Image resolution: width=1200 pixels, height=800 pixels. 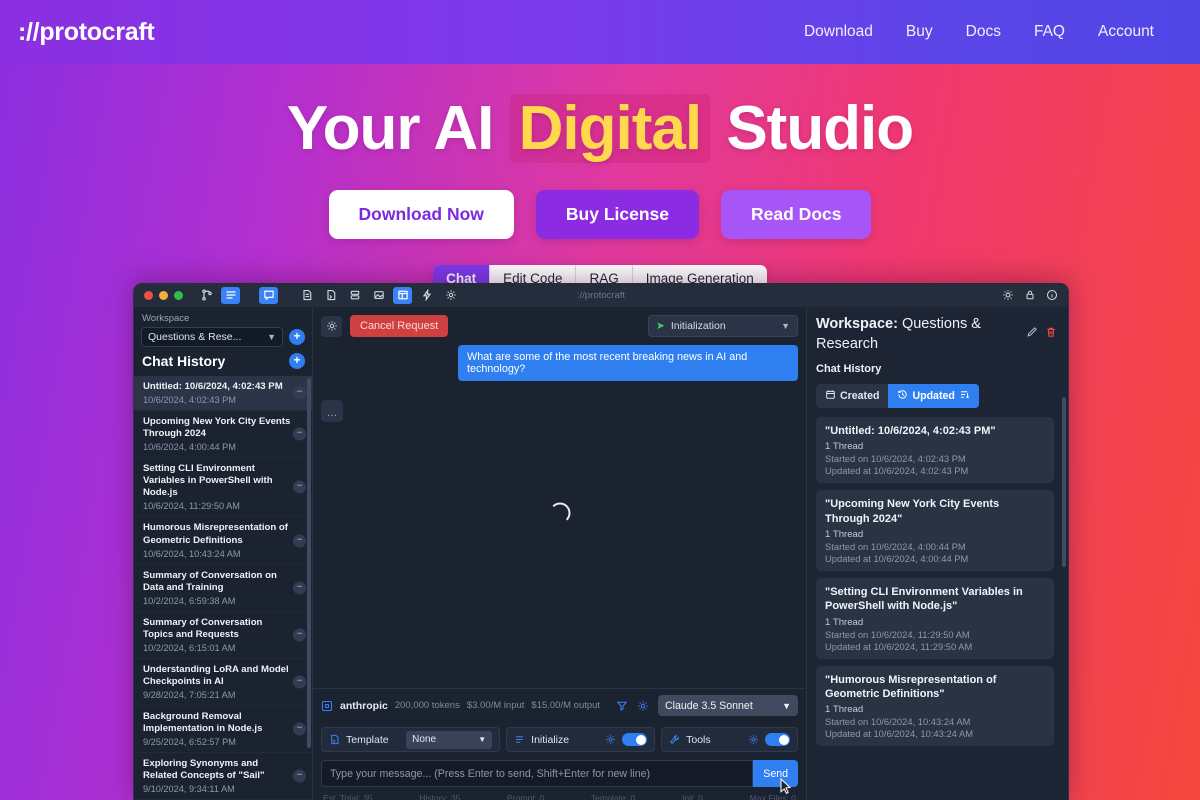 I want to click on buy-license-button: Buy License, so click(x=617, y=215).